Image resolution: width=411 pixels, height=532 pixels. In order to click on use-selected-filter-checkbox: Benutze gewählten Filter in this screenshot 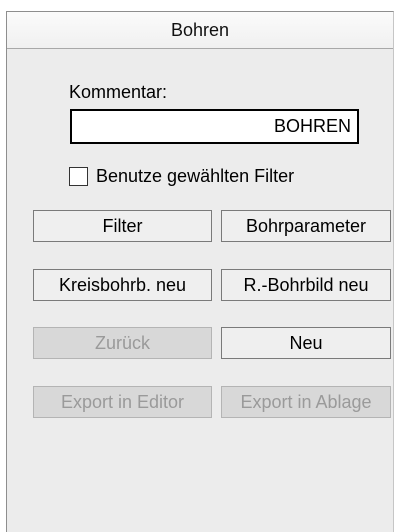, I will do `click(181, 176)`.